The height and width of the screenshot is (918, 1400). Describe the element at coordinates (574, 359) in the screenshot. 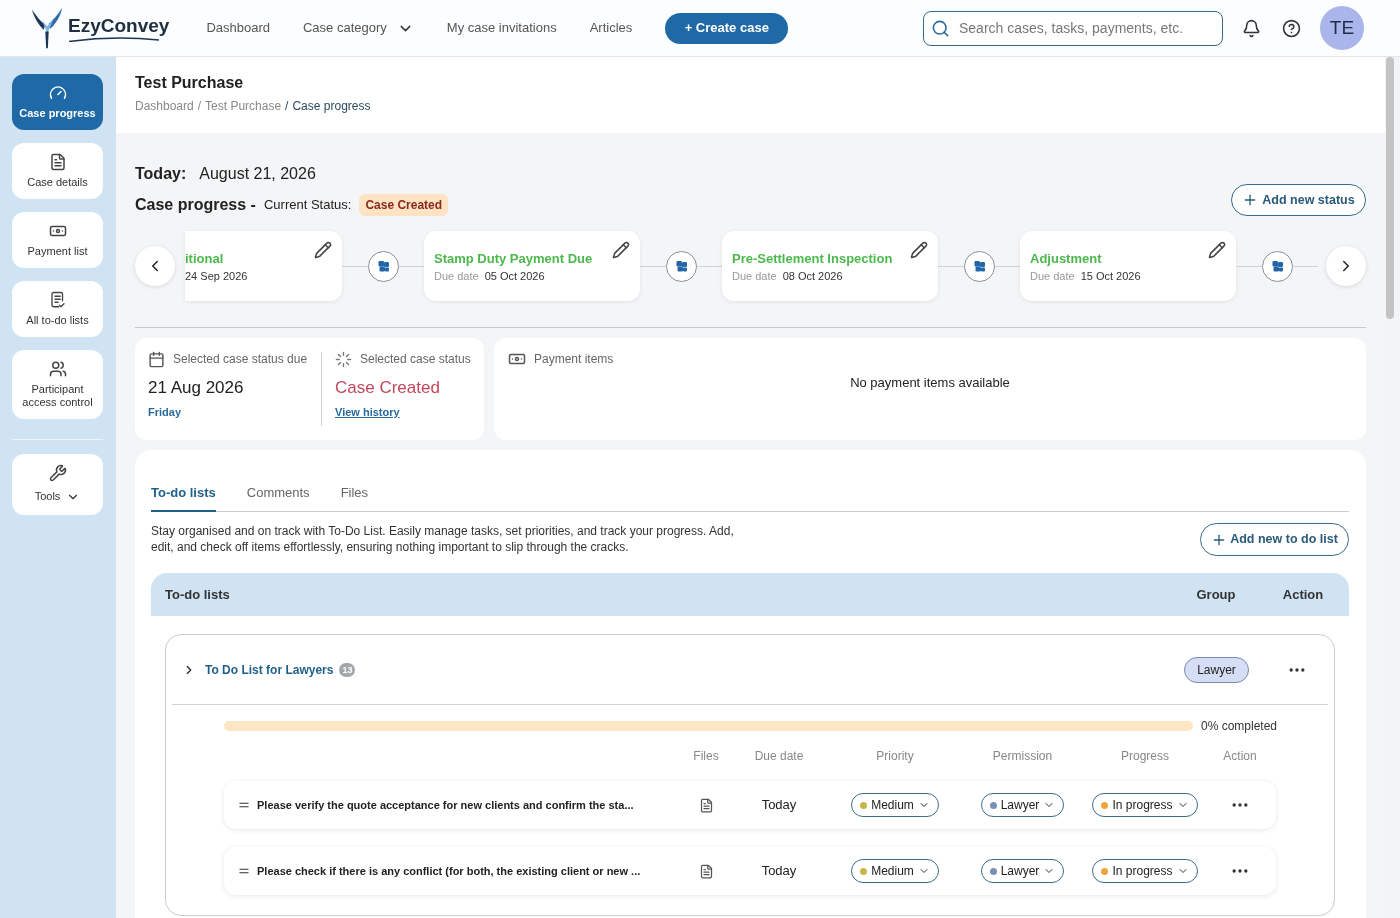

I see `payment-items-label: Payment items` at that location.